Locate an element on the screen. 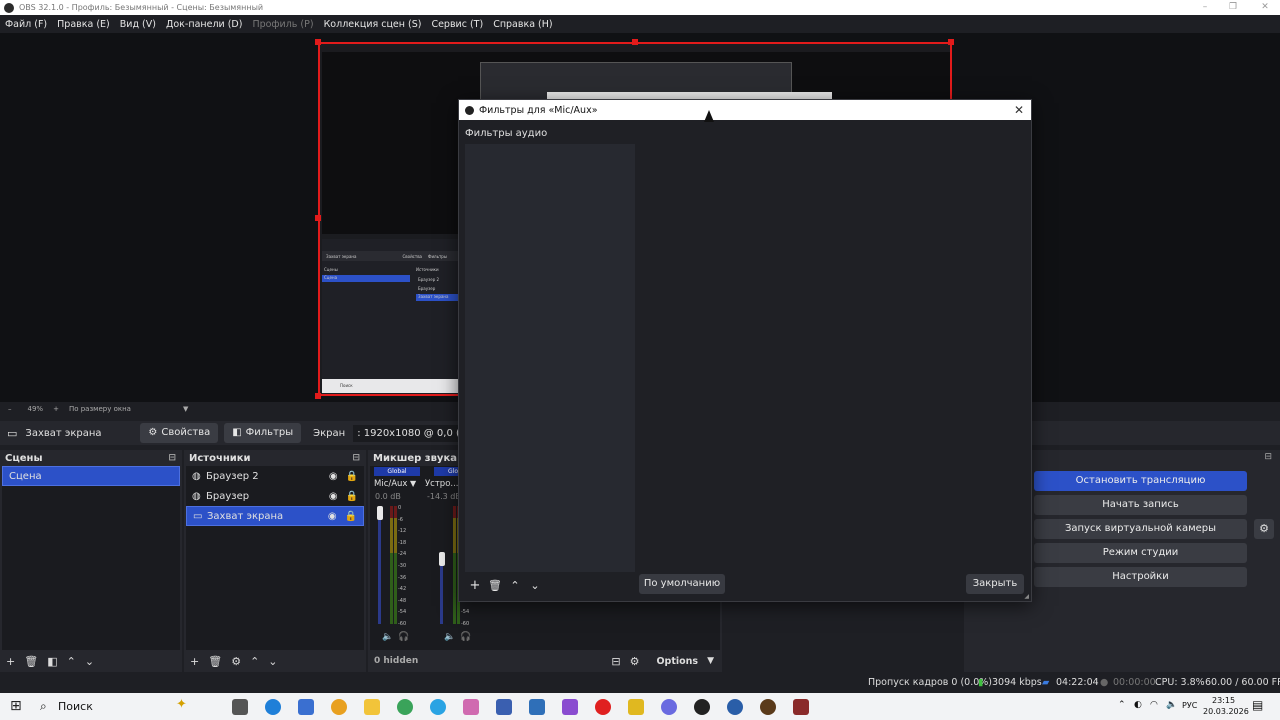  menu-file: Файл (F) is located at coordinates (26, 24).